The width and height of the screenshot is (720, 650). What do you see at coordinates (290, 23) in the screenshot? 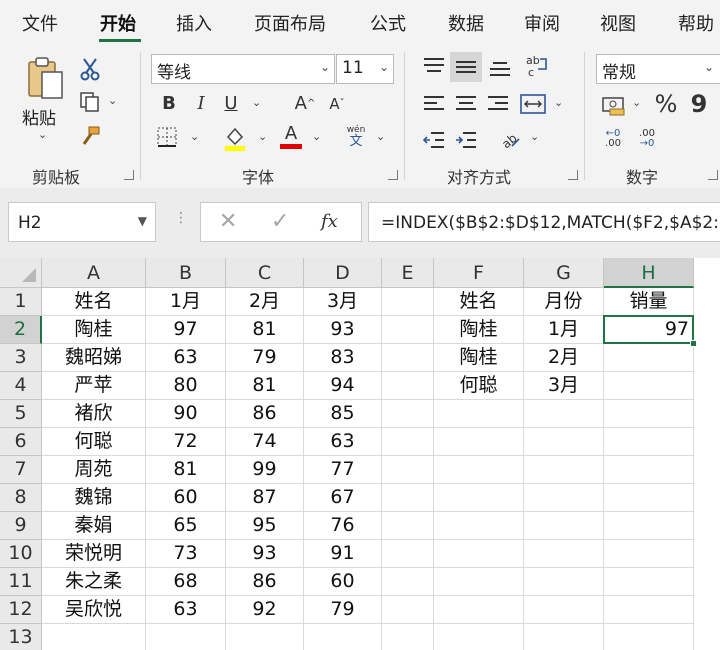
I see `tab-3: 页面布局` at bounding box center [290, 23].